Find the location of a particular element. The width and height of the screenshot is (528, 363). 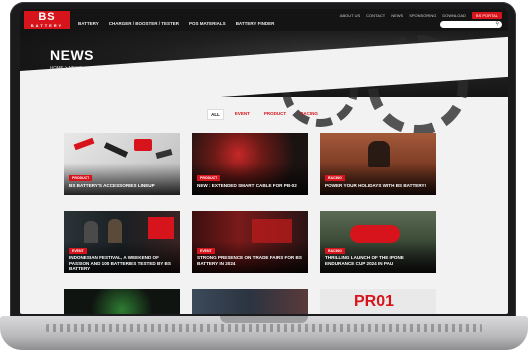

logo-main: BS is located at coordinates (47, 17).